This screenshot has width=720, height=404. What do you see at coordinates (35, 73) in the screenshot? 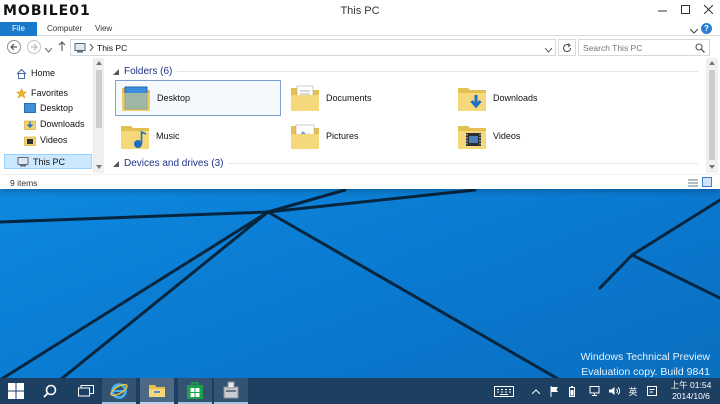
I see `nav-item-home: Home` at bounding box center [35, 73].